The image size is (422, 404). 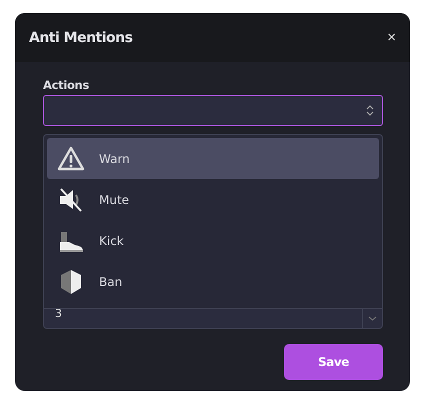 What do you see at coordinates (213, 199) in the screenshot?
I see `menu-item: Mute` at bounding box center [213, 199].